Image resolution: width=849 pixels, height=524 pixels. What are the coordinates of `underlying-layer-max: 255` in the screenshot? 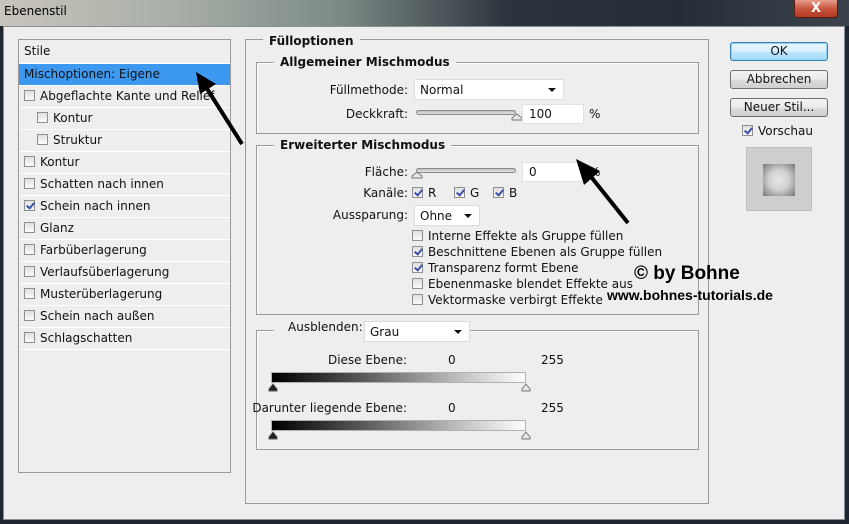 It's located at (552, 408).